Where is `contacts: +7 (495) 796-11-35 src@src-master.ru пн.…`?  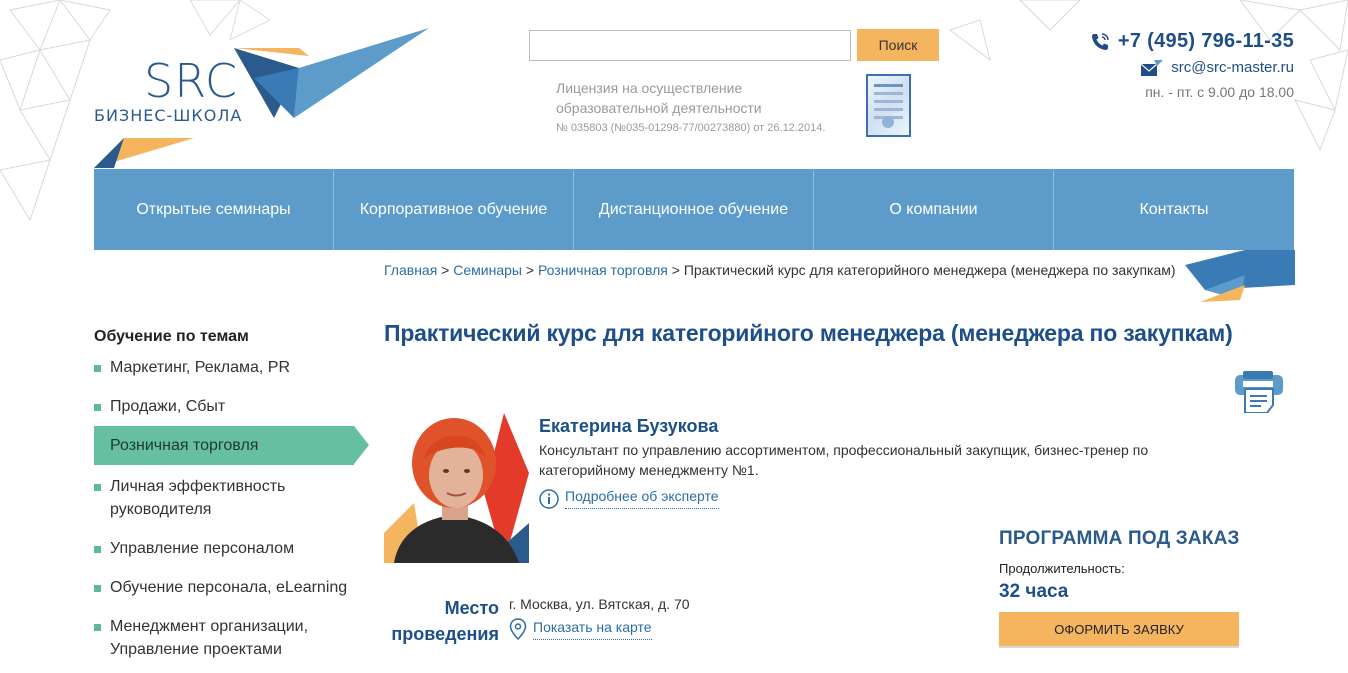
contacts: +7 (495) 796-11-35 src@src-master.ru пн.… is located at coordinates (1192, 65).